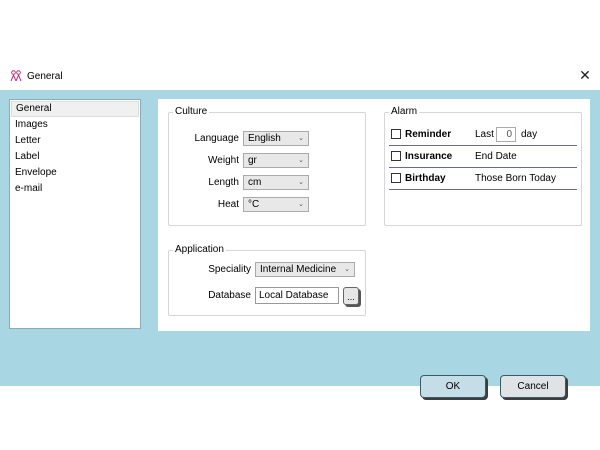  Describe the element at coordinates (496, 156) in the screenshot. I see `insurance-desc: End Date` at that location.